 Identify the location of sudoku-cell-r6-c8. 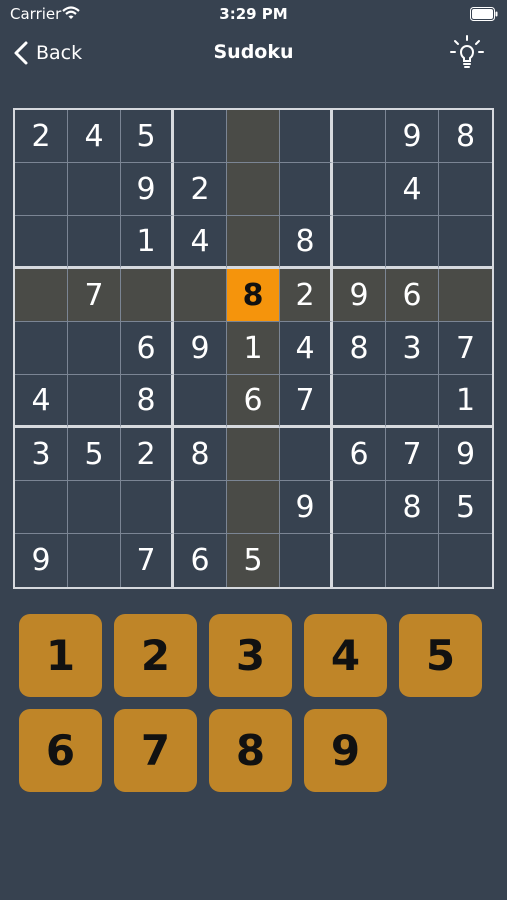
(412, 401).